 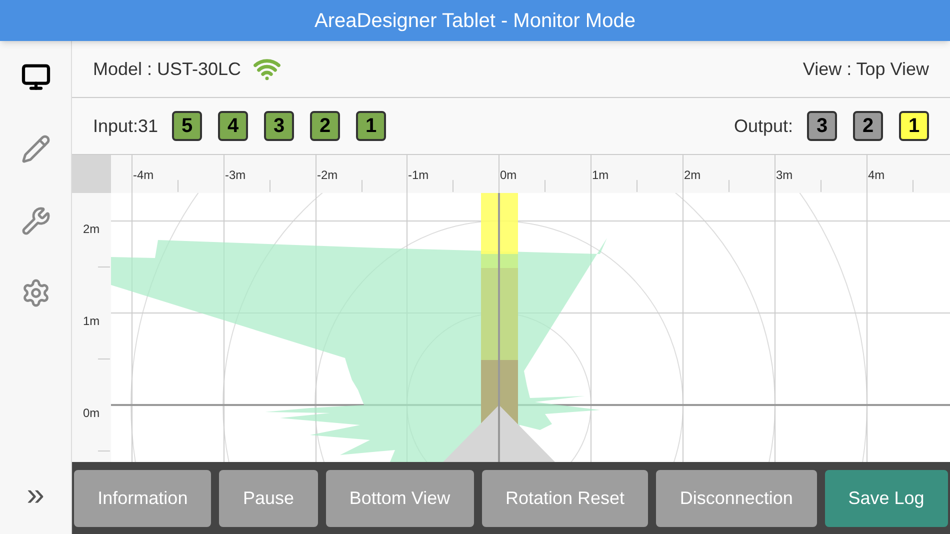 What do you see at coordinates (167, 69) in the screenshot?
I see `model-label: Model : UST-30LC` at bounding box center [167, 69].